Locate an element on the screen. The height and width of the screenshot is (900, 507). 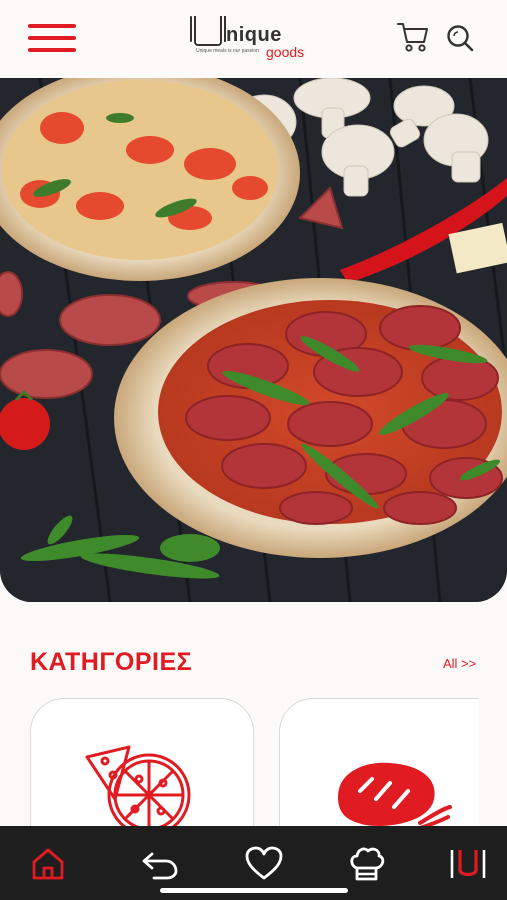
logo-tagline: Unique meals is our passion is located at coordinates (227, 51).